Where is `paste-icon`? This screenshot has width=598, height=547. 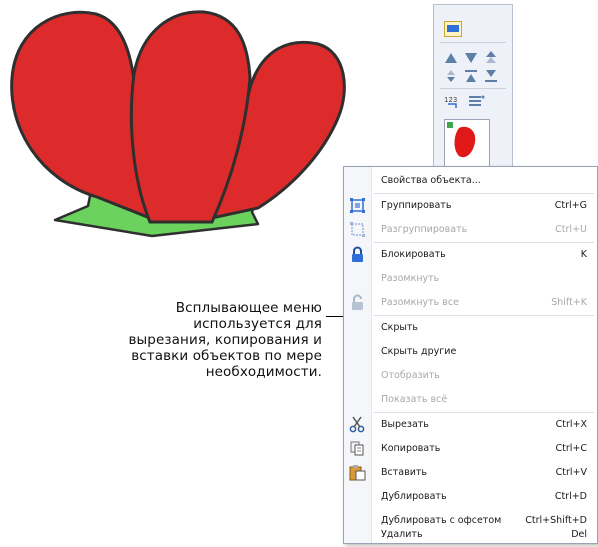
paste-icon is located at coordinates (357, 472).